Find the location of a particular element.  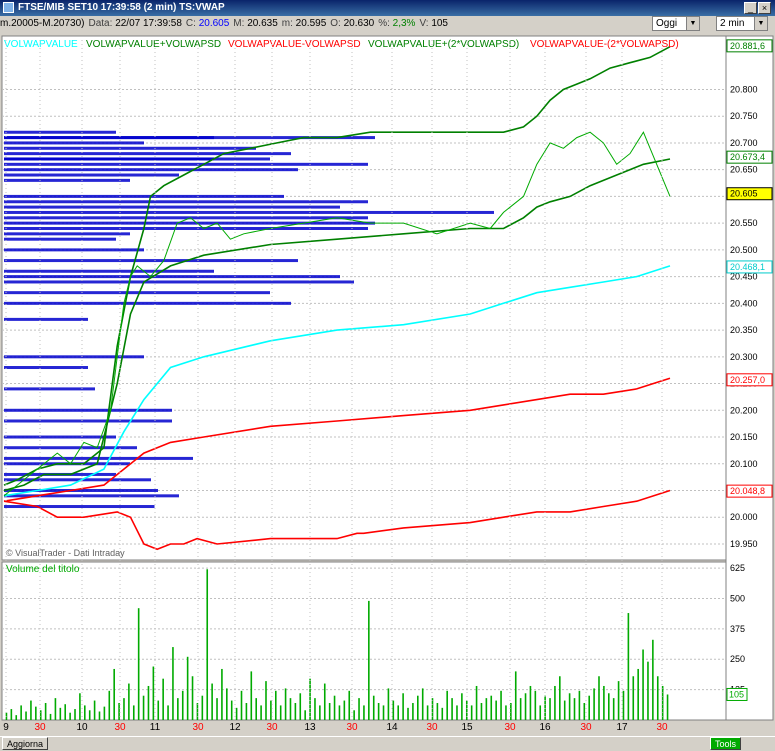

price-axis-label: 20.700 is located at coordinates (744, 143).